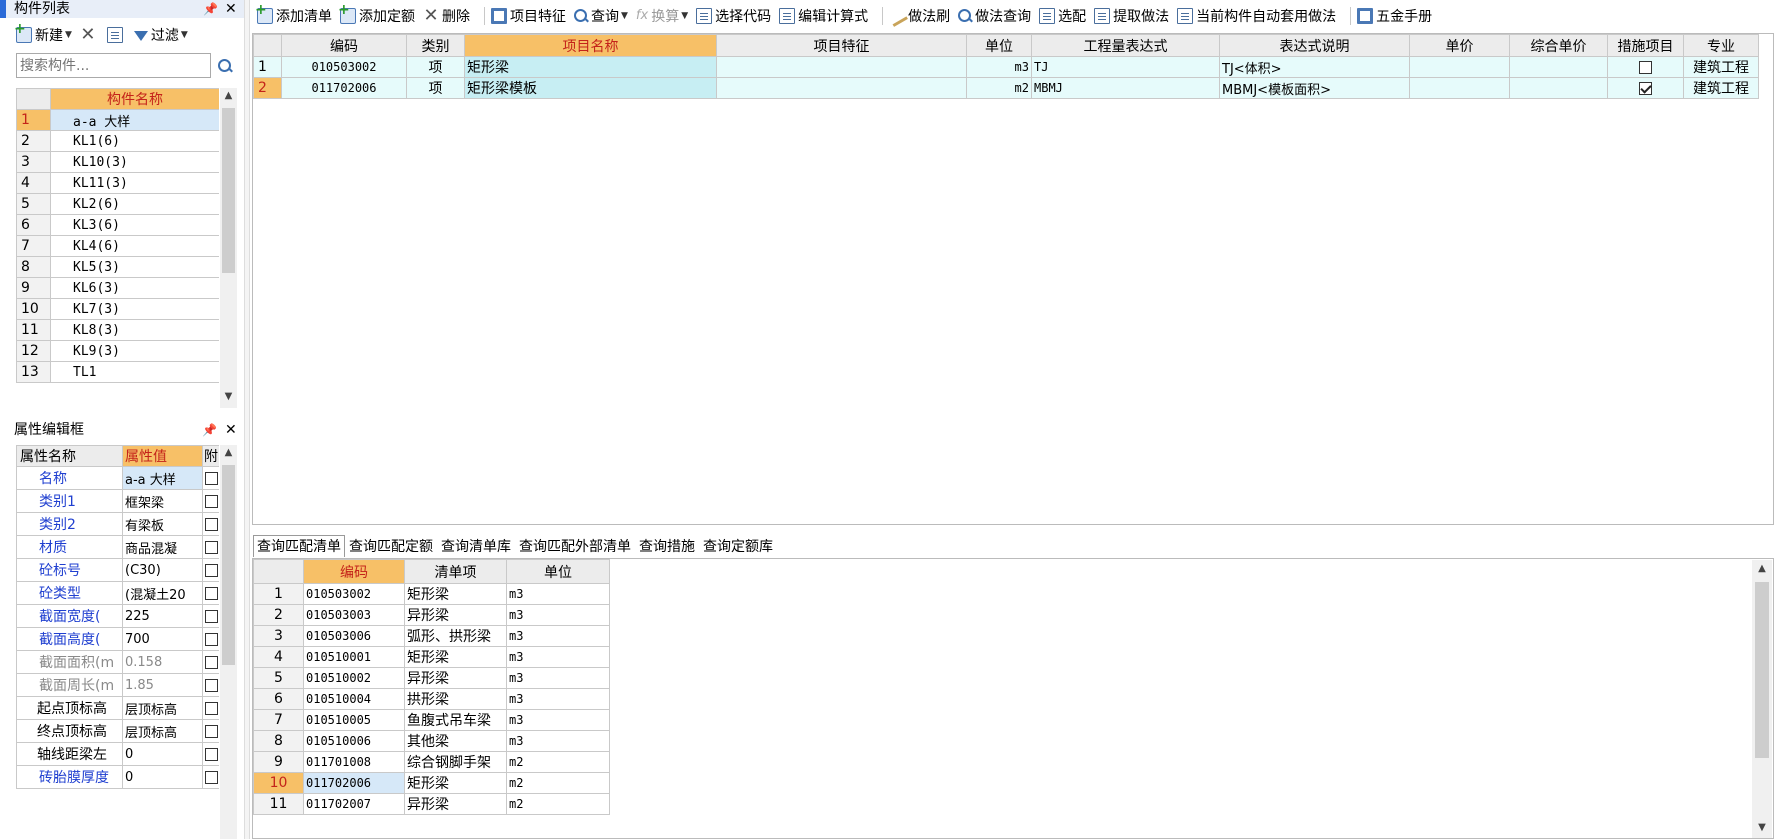  Describe the element at coordinates (134, 183) in the screenshot. I see `component-name: KL11(3)` at that location.